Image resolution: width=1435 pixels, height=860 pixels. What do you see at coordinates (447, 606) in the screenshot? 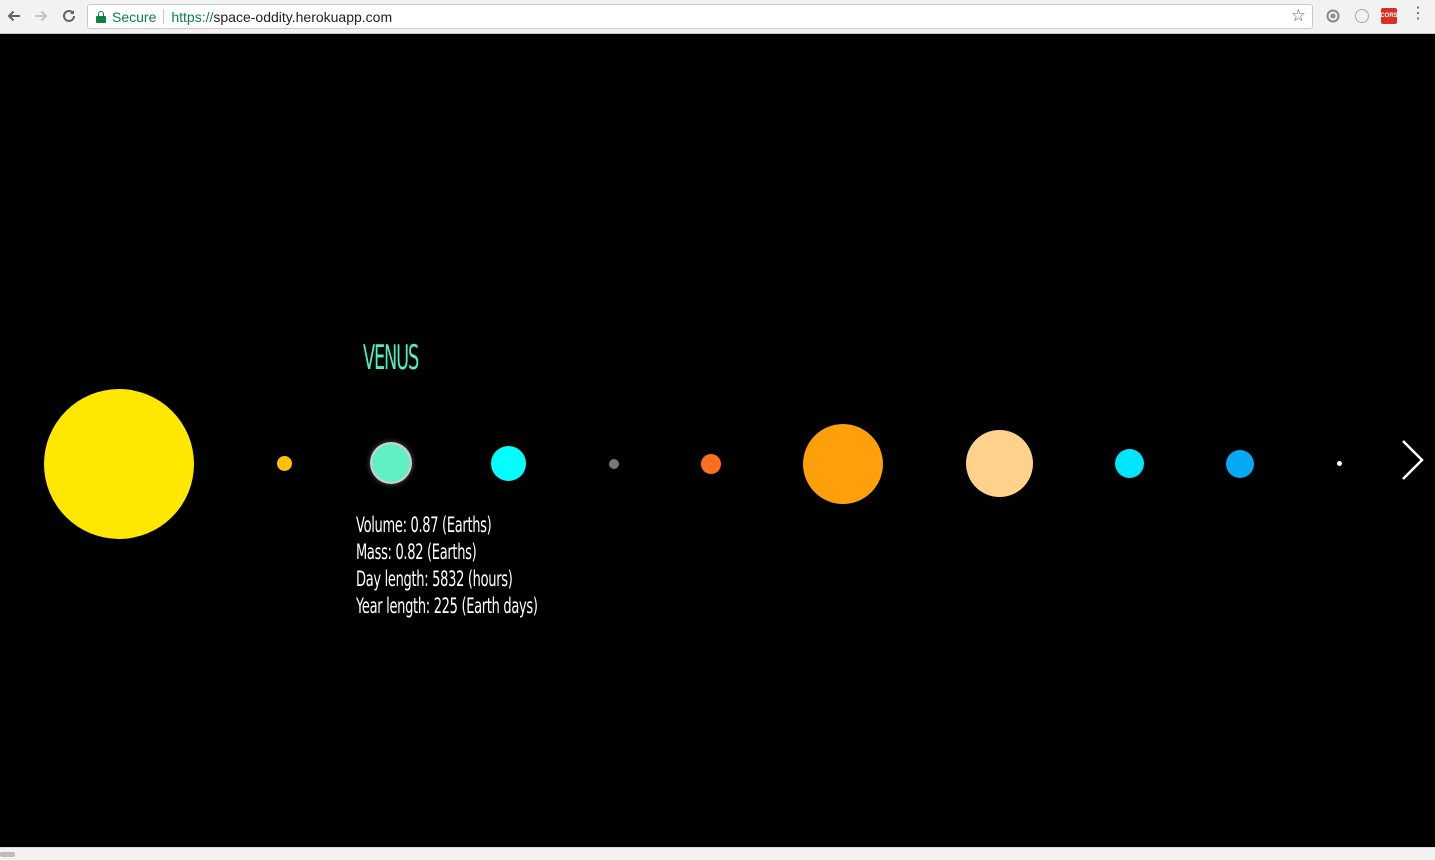
I see `year-length-text: Year length: 225 (Earth days)` at bounding box center [447, 606].